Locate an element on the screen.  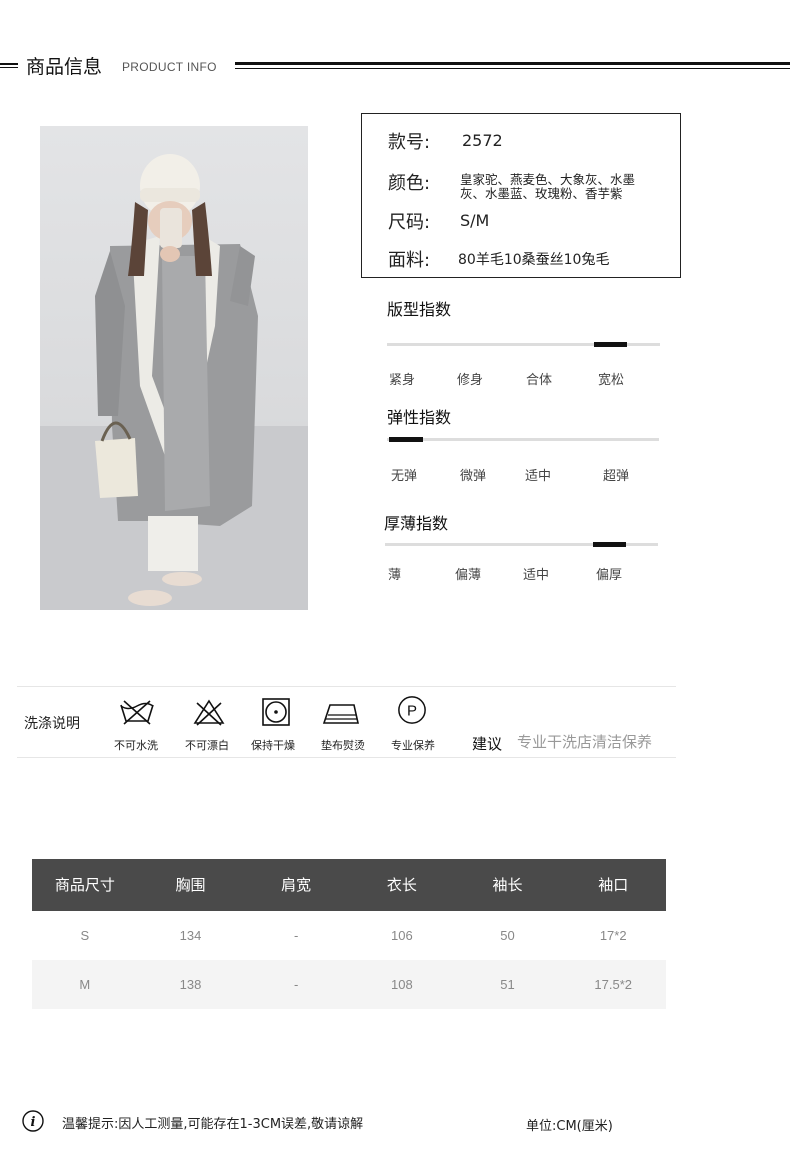
svg-text: P is located at coordinates (412, 711).